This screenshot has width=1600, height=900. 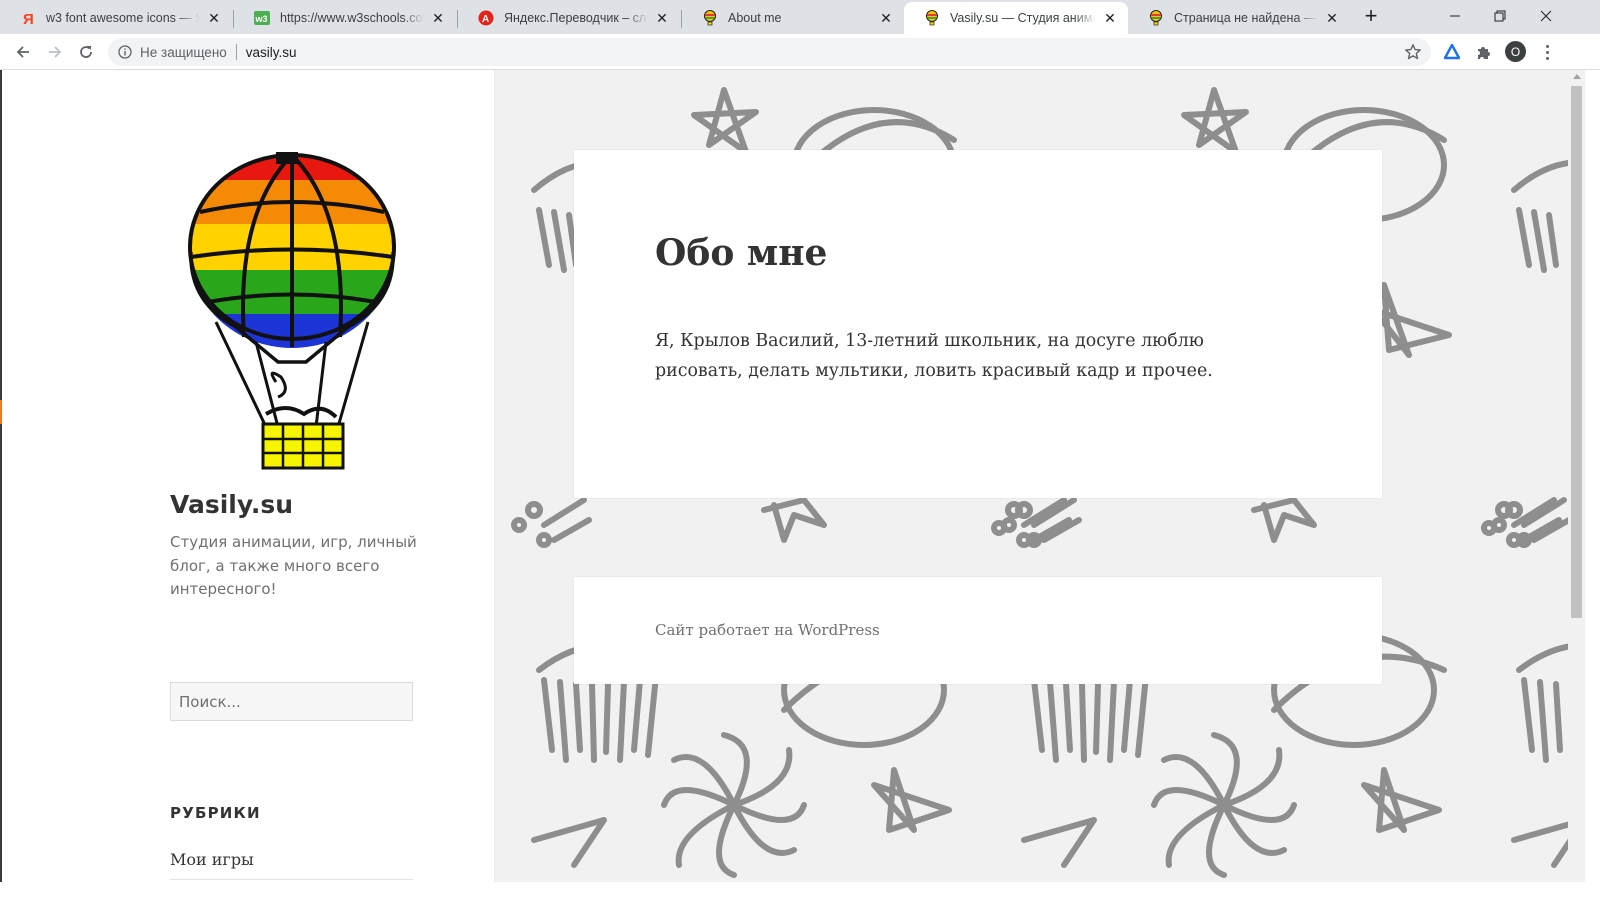 I want to click on url-text: vasily.su, so click(x=271, y=52).